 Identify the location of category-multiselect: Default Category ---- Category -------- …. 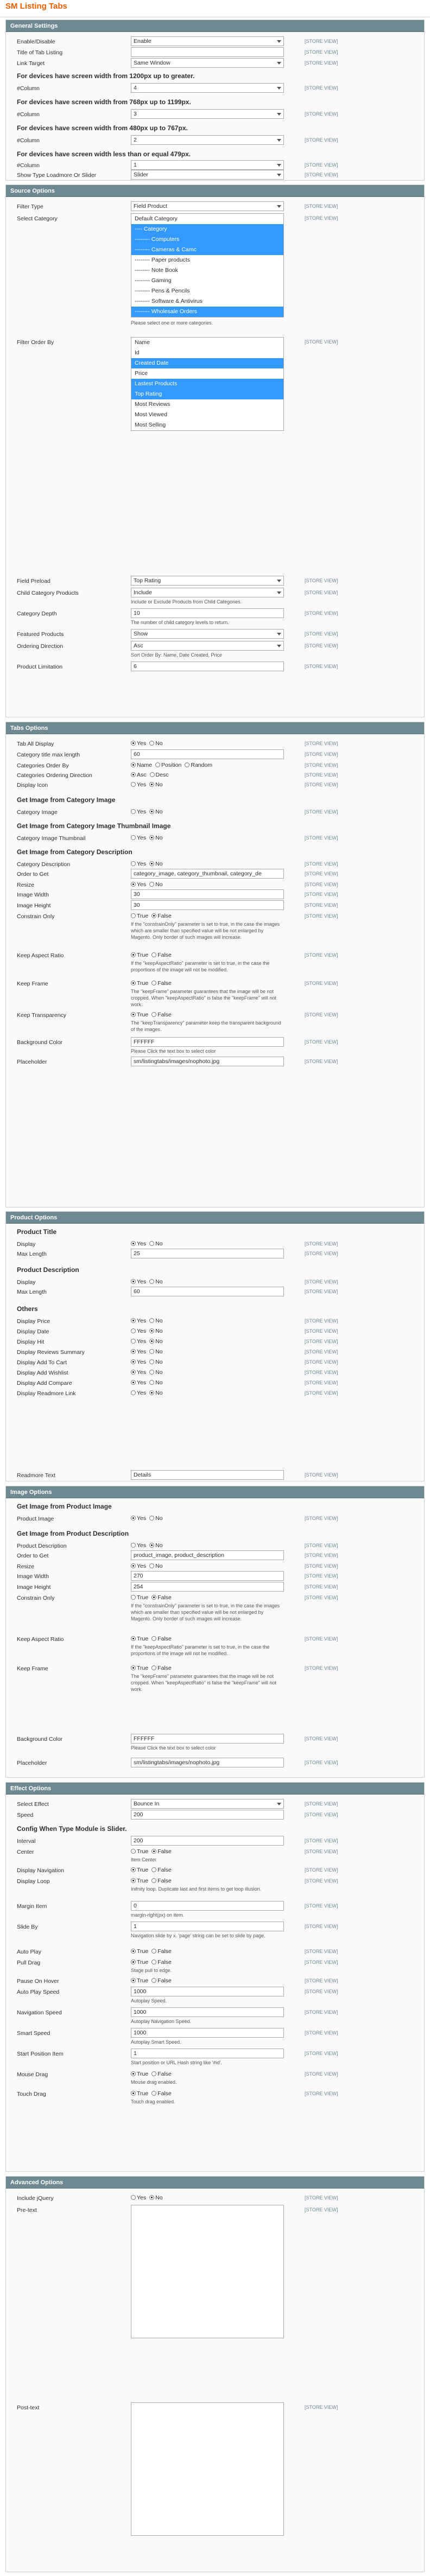
(207, 265).